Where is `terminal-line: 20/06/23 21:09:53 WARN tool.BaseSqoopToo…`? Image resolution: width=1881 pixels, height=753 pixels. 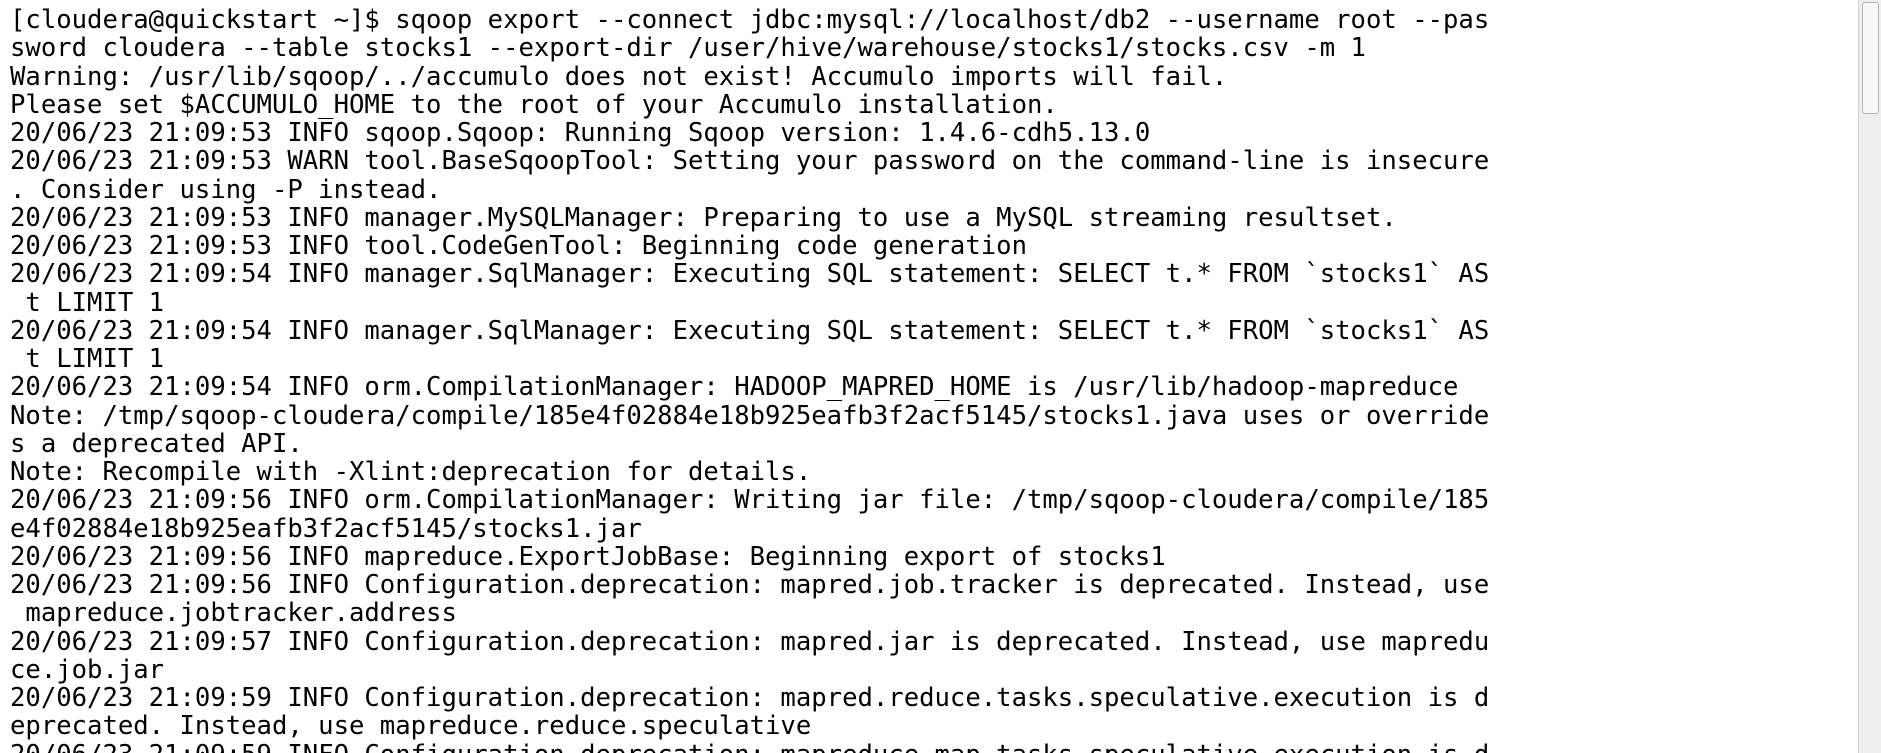 terminal-line: 20/06/23 21:09:53 WARN tool.BaseSqoopToo… is located at coordinates (750, 161).